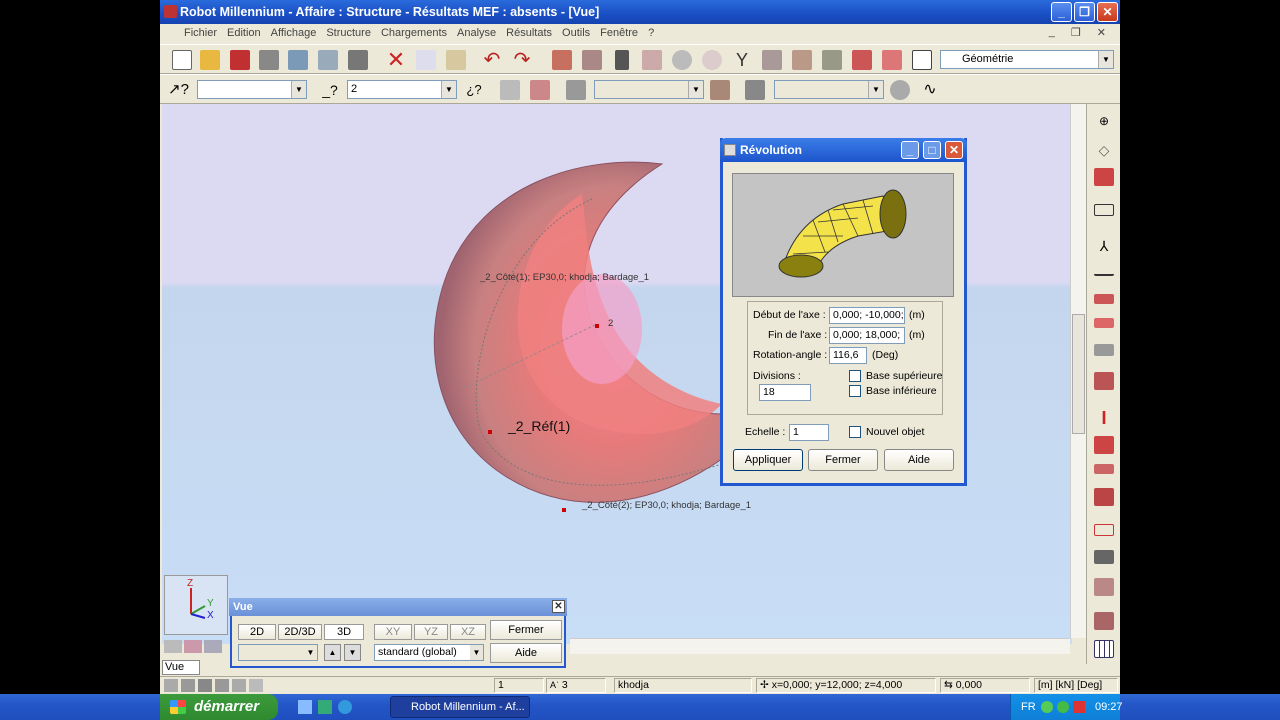  Describe the element at coordinates (1107, 12) in the screenshot. I see `close-button: ✕` at that location.